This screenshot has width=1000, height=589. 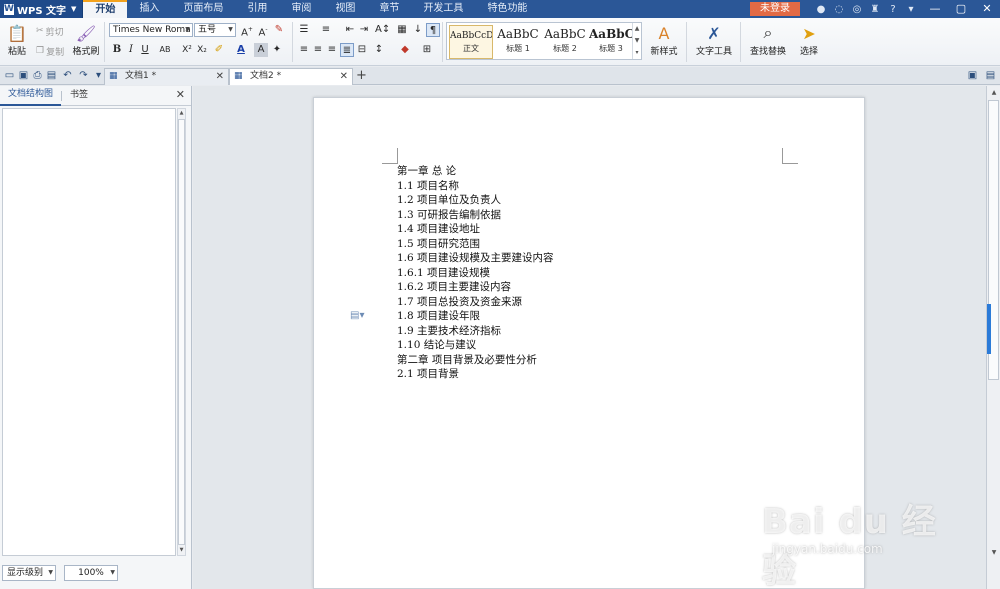 What do you see at coordinates (105, 9) in the screenshot?
I see `tab-home: 开始` at bounding box center [105, 9].